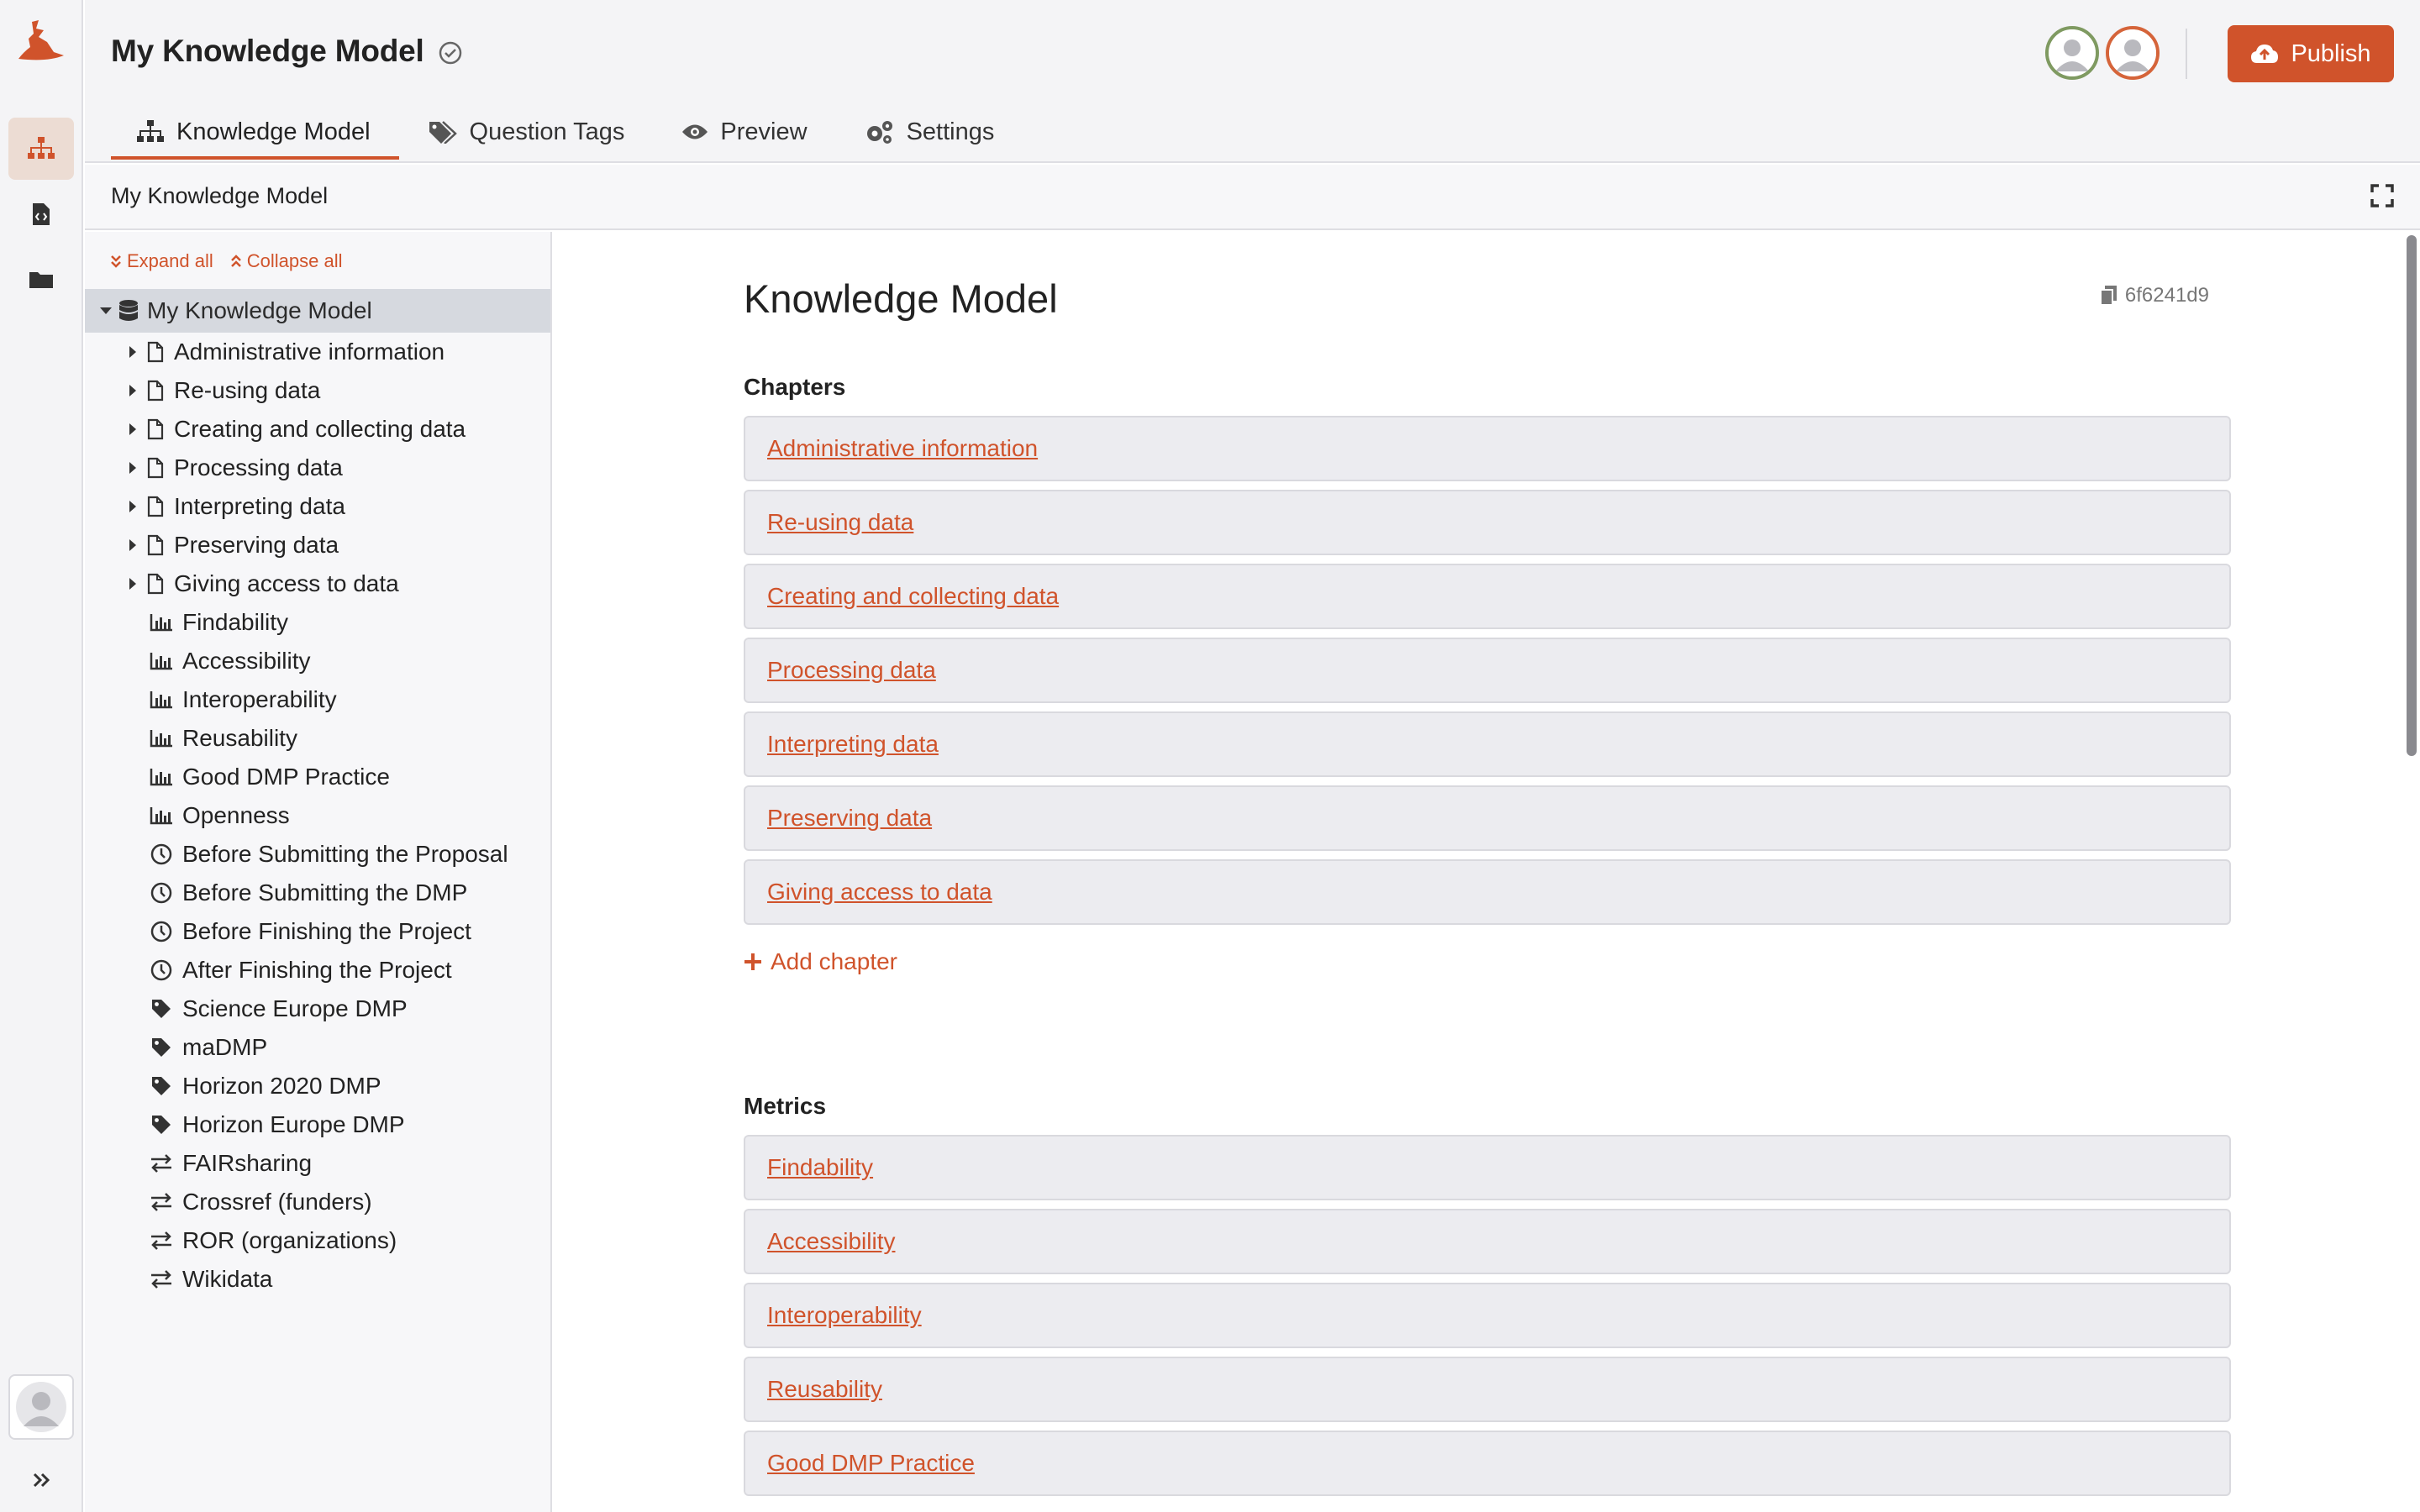 The width and height of the screenshot is (2420, 1512). I want to click on tree-item-metric: Good DMP Practice, so click(317, 777).